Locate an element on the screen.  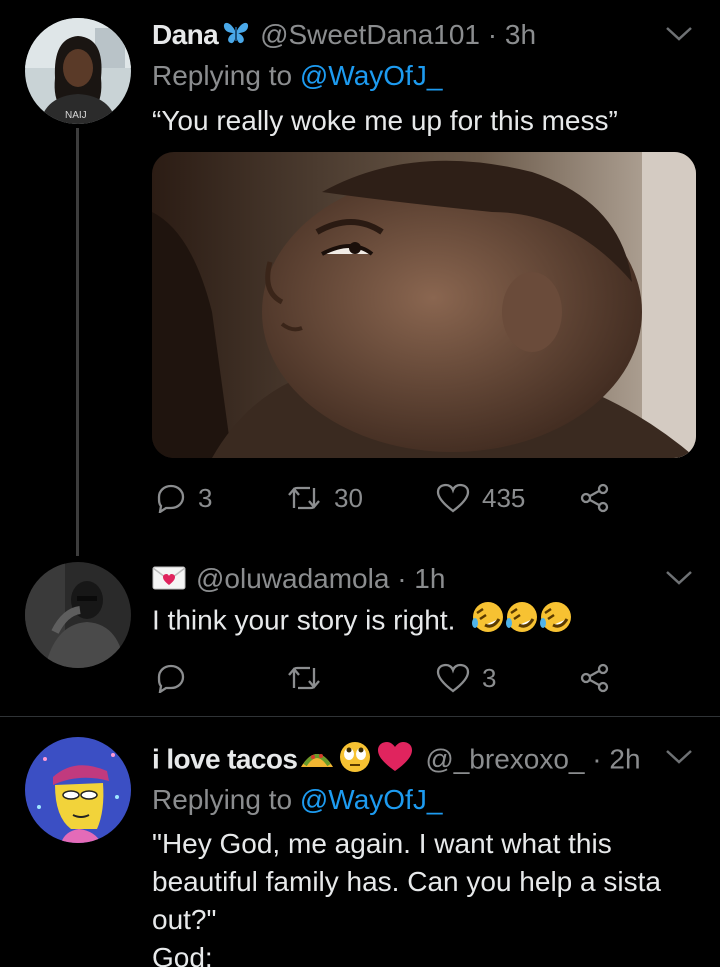
rolling-eyes-emoji is located at coordinates (355, 757).